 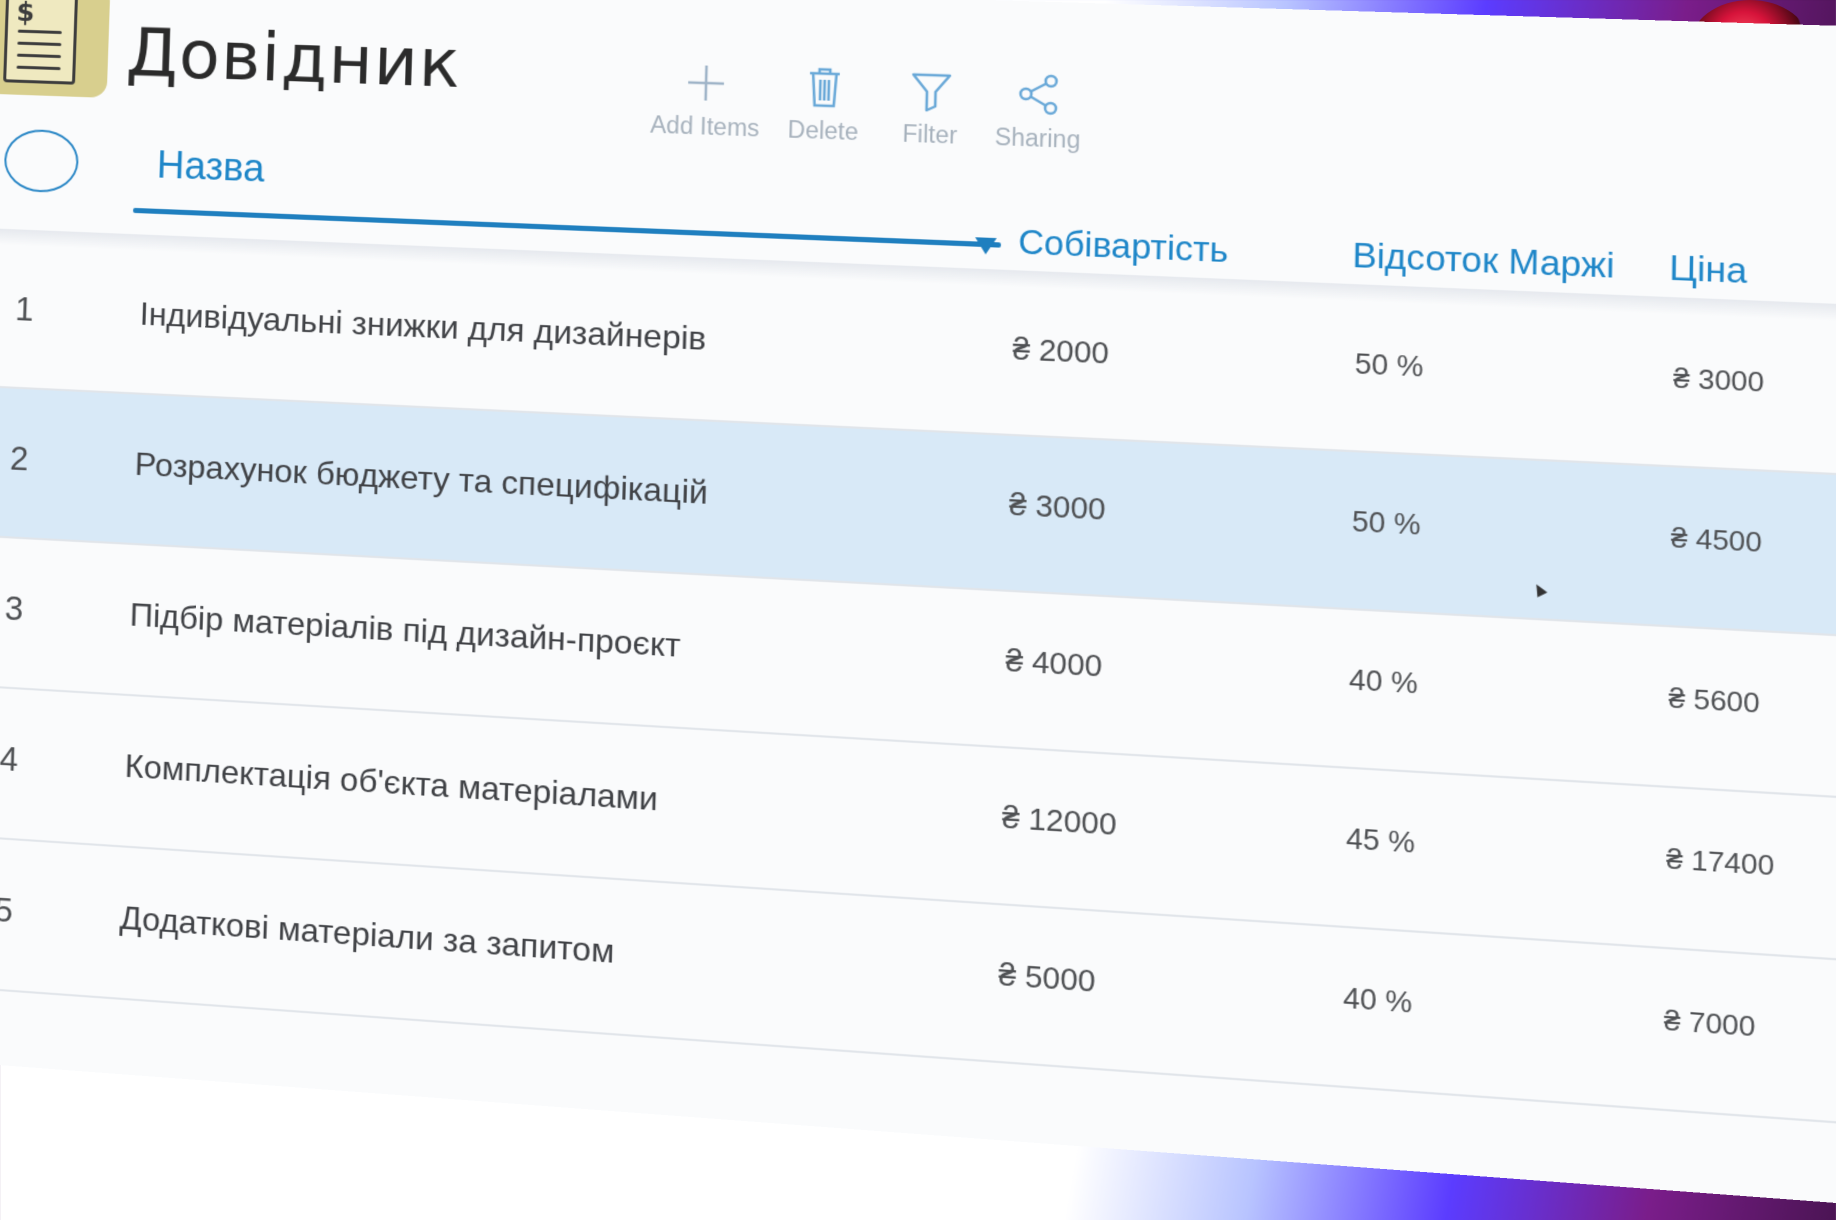 I want to click on sharing-label: Sharing, so click(x=1037, y=138).